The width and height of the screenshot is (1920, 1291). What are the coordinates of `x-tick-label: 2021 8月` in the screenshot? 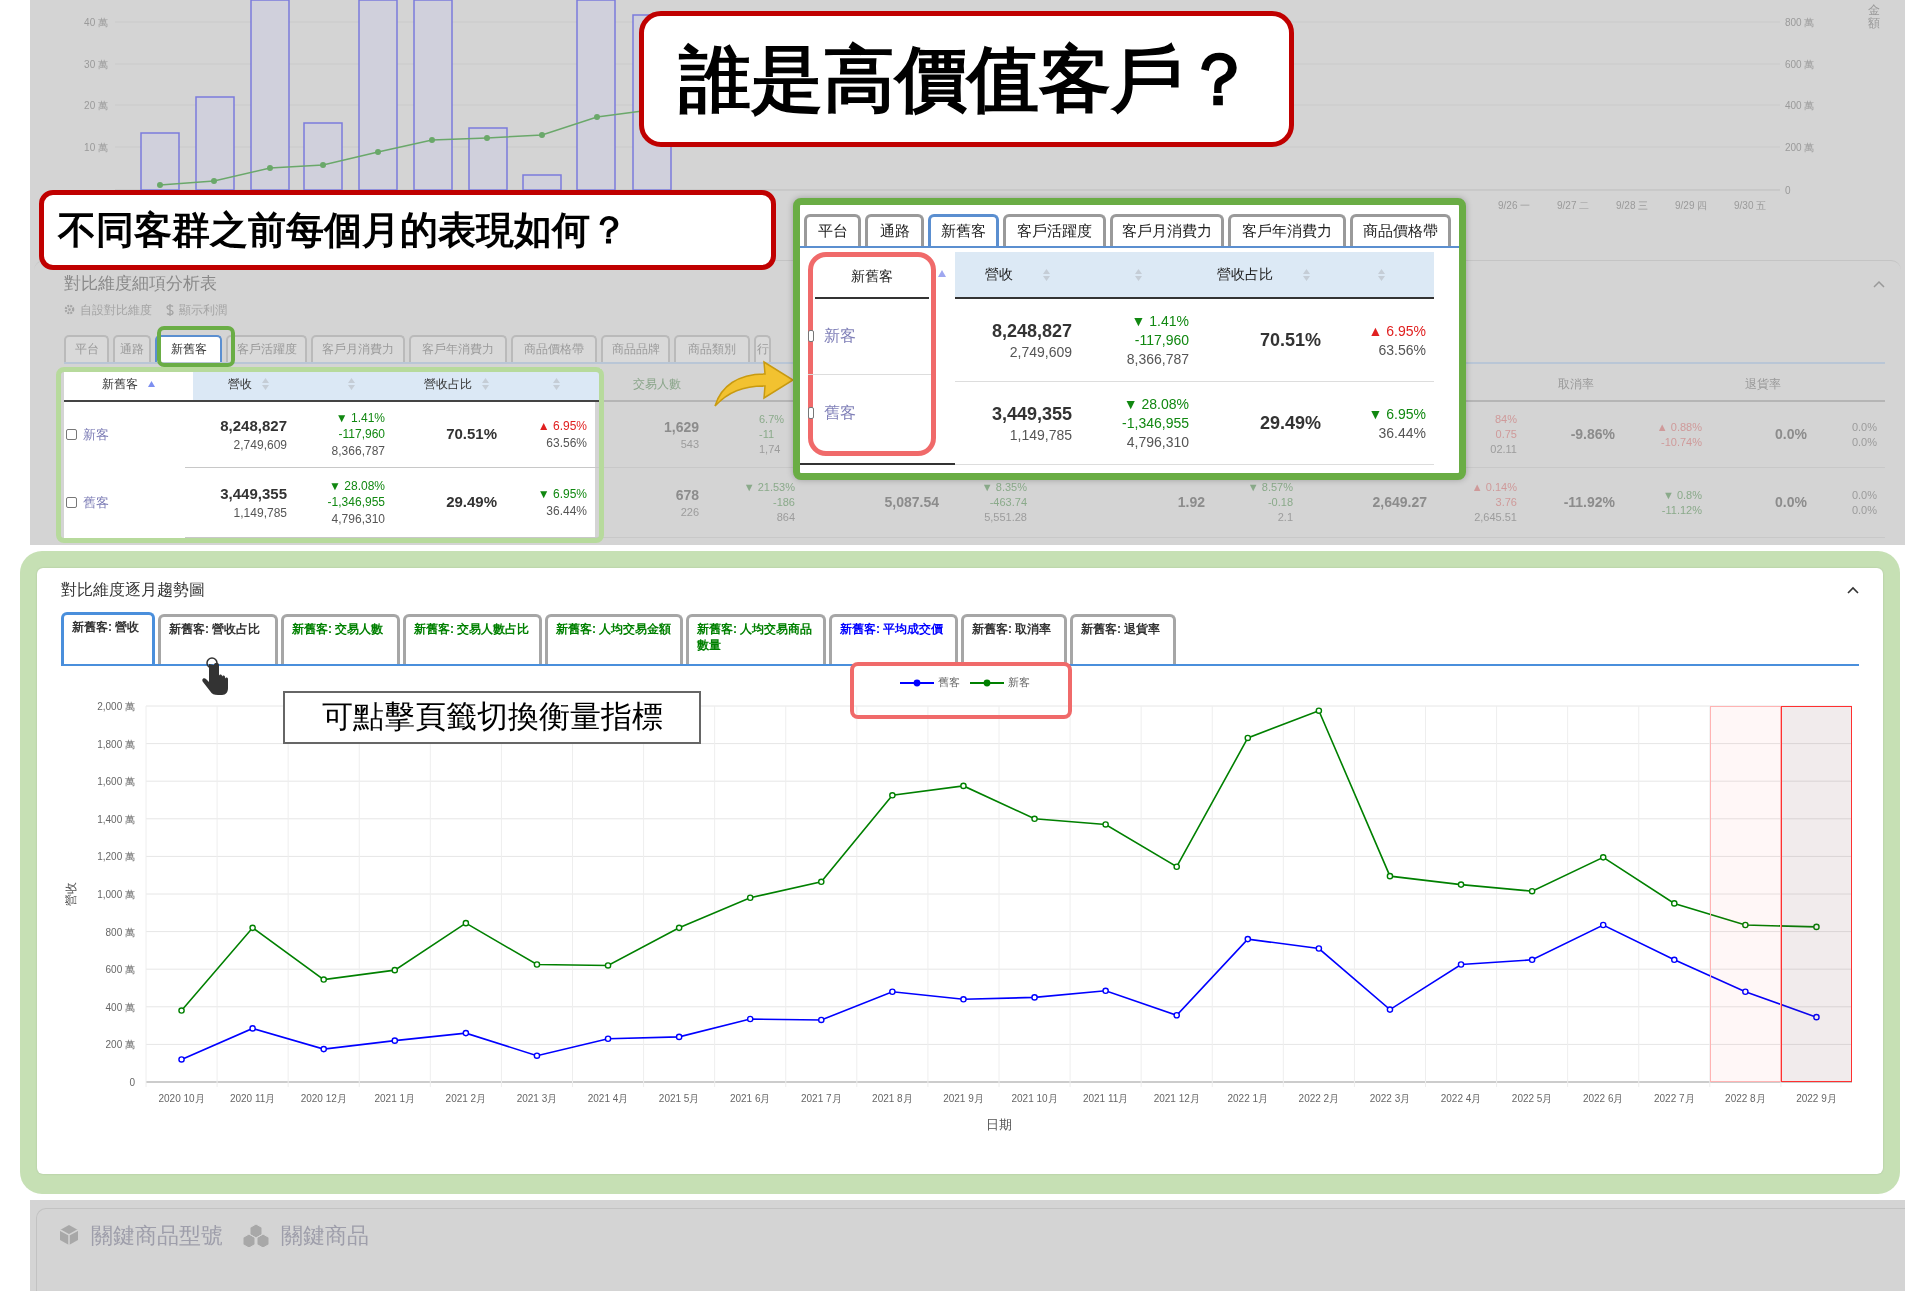 It's located at (892, 1098).